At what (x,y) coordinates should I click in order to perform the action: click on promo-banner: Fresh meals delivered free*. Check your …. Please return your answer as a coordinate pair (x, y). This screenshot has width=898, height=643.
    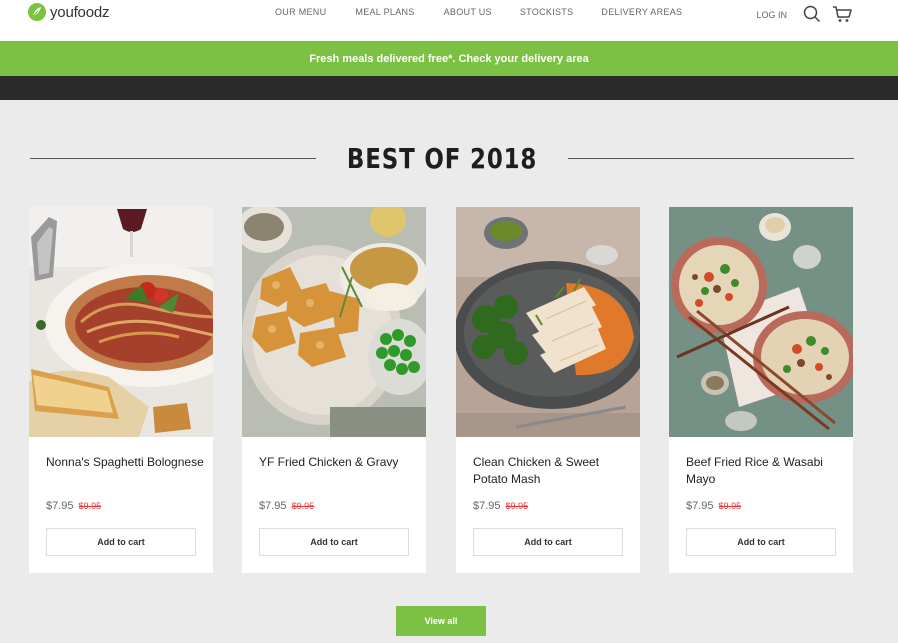
    Looking at the image, I should click on (449, 58).